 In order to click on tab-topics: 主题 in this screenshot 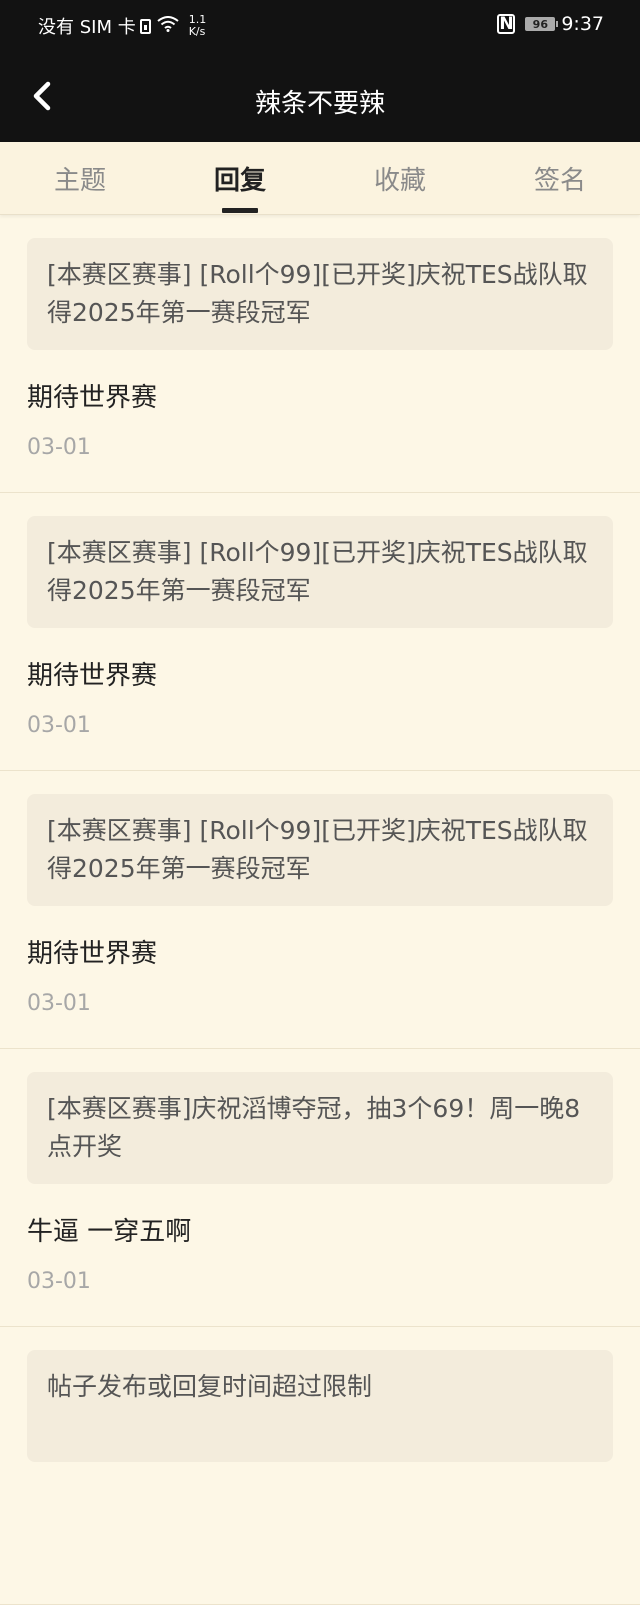, I will do `click(80, 178)`.